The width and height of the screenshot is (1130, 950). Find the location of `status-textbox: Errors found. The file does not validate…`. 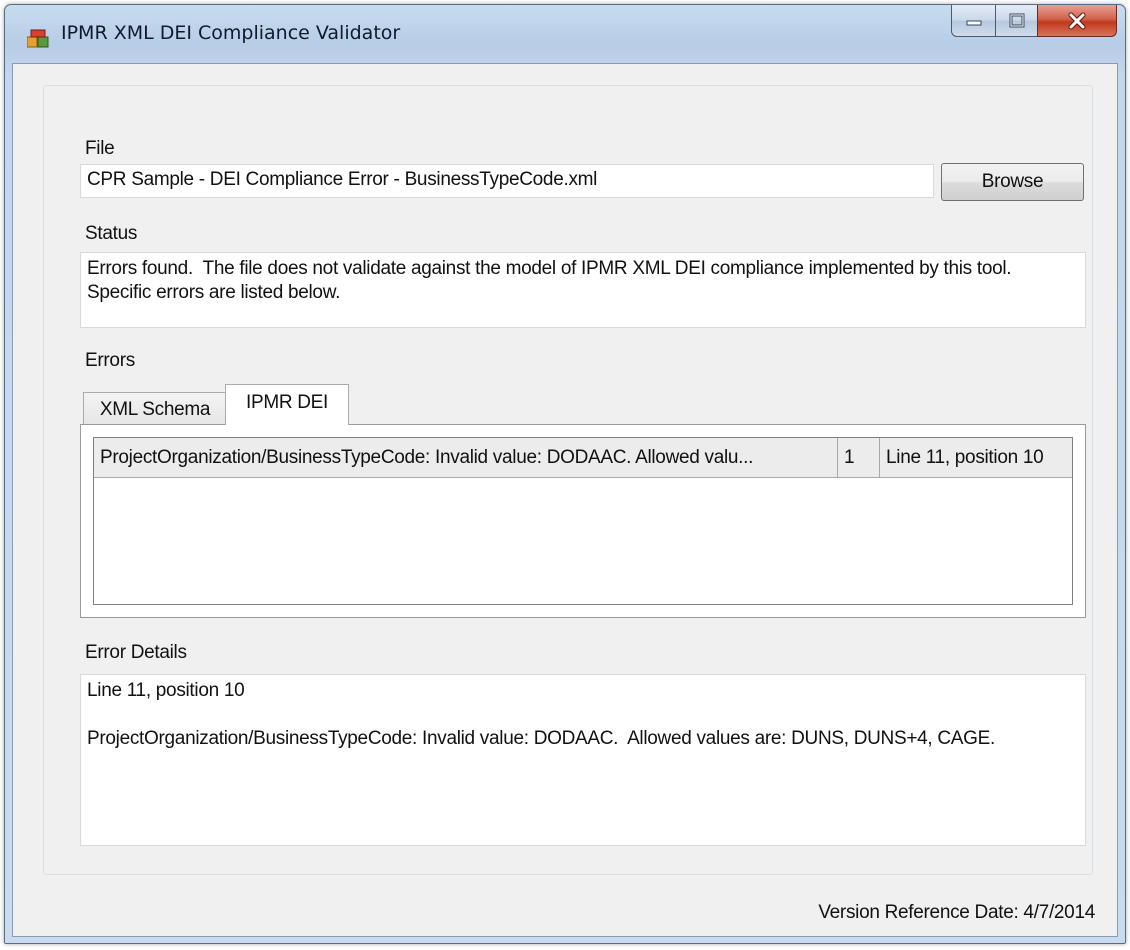

status-textbox: Errors found. The file does not validate… is located at coordinates (583, 290).